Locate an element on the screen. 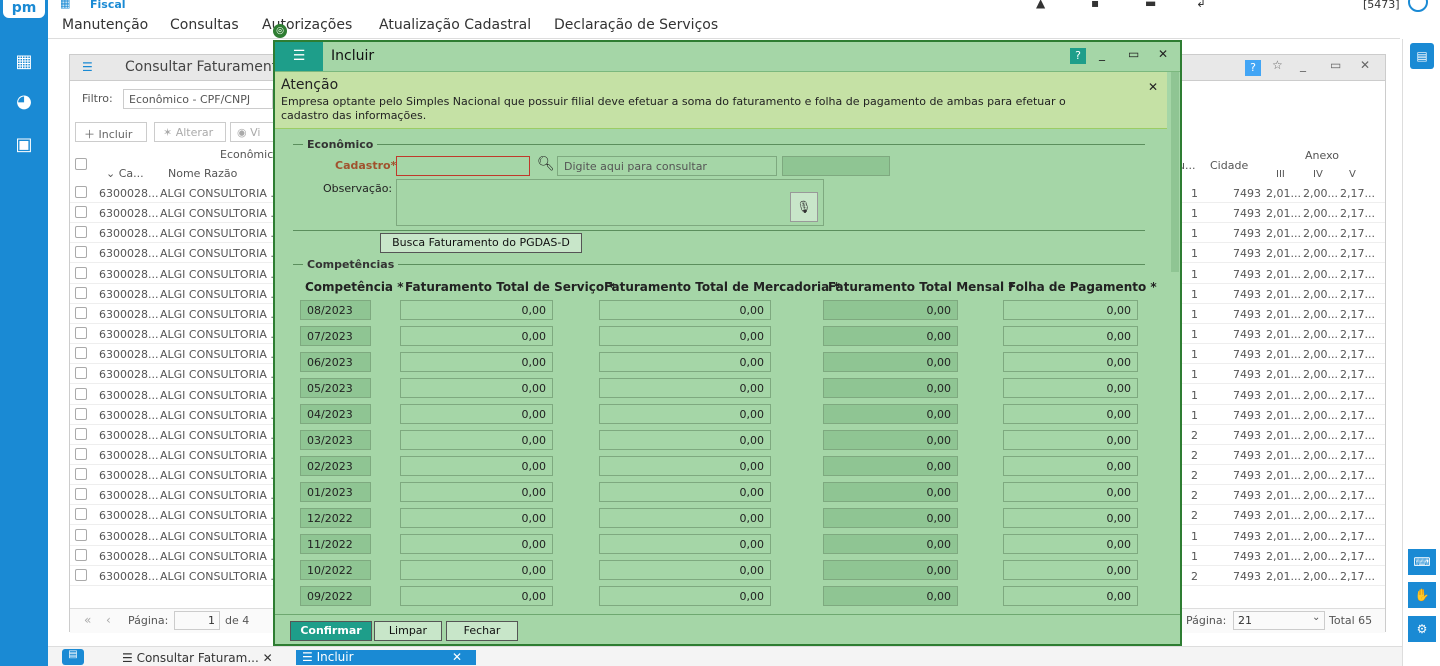 The height and width of the screenshot is (666, 1440). microphone-icon: 🎙︎ is located at coordinates (804, 207).